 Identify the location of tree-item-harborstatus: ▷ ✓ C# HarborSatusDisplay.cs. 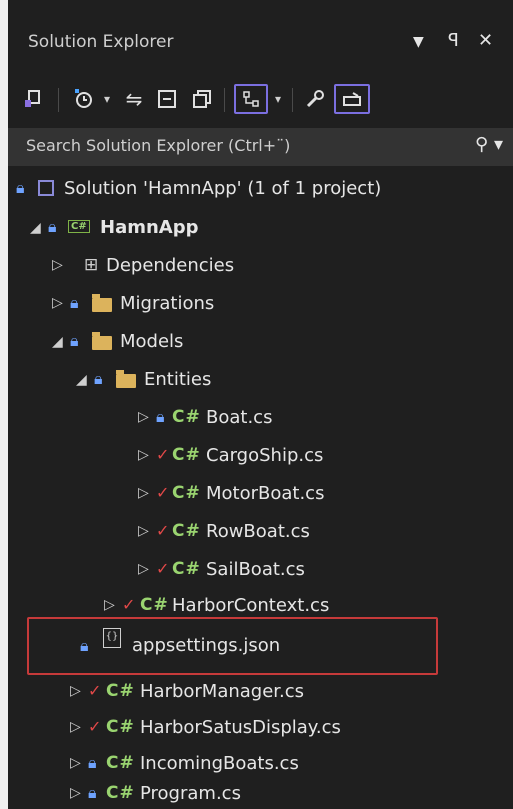
(260, 728).